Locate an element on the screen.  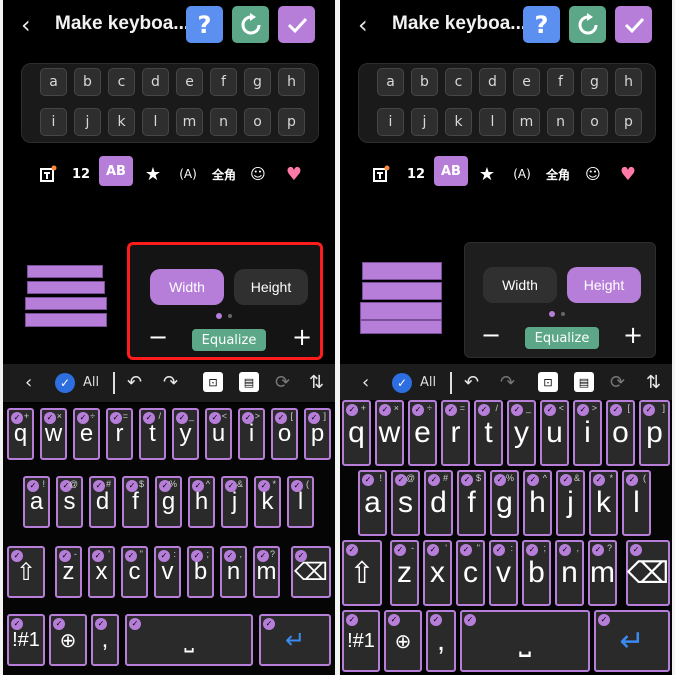
back-icon: ‹ is located at coordinates (33, 25).